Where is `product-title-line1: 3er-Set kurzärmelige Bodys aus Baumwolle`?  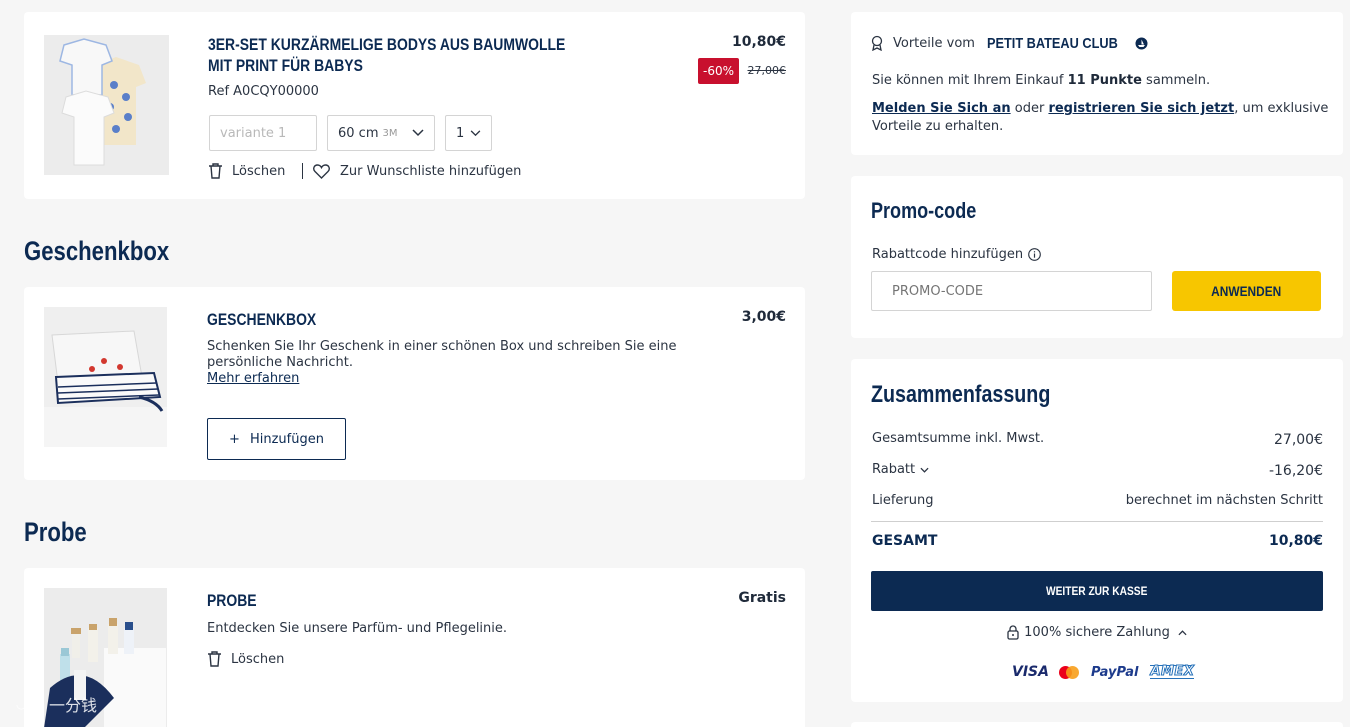 product-title-line1: 3er-Set kurzärmelige Bodys aus Baumwolle is located at coordinates (386, 44).